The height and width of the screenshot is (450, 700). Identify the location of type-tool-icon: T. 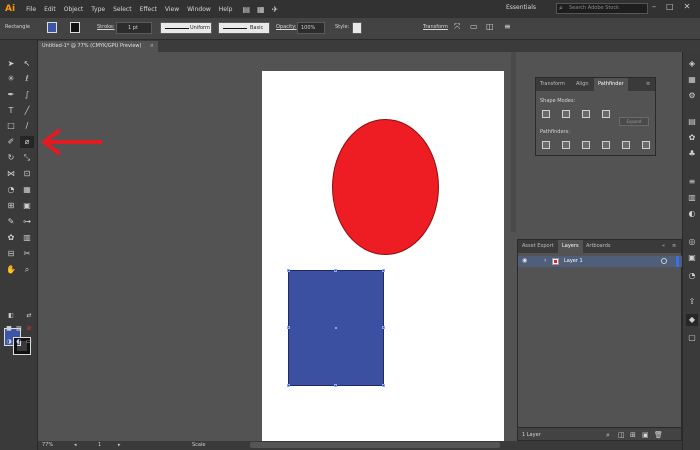
(11, 111).